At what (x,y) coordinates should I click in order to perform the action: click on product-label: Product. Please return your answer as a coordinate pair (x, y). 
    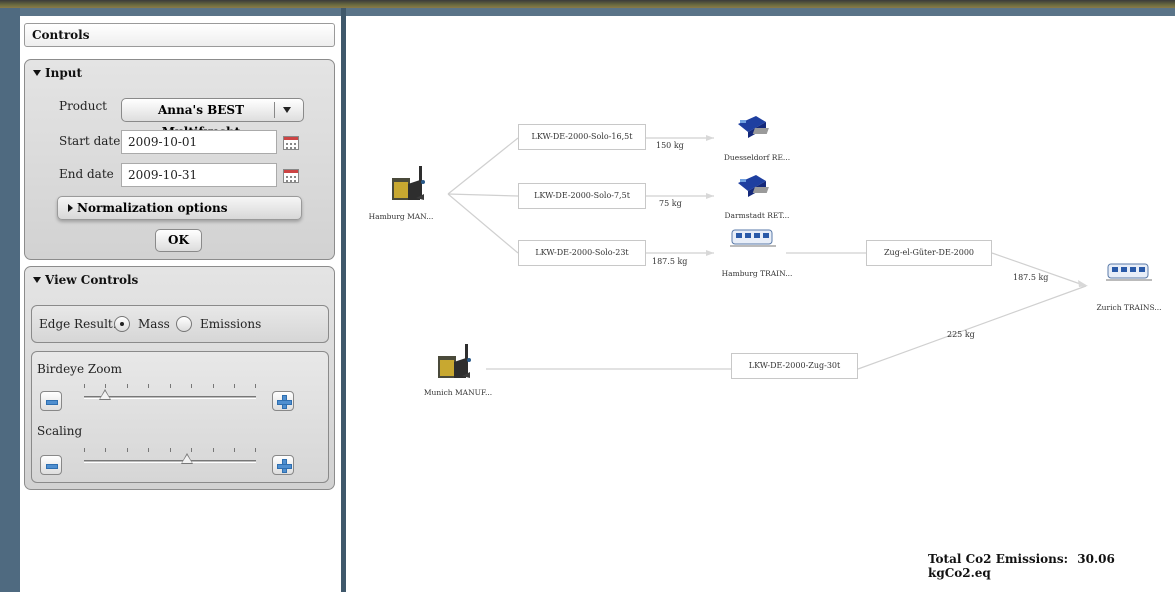
    Looking at the image, I should click on (83, 106).